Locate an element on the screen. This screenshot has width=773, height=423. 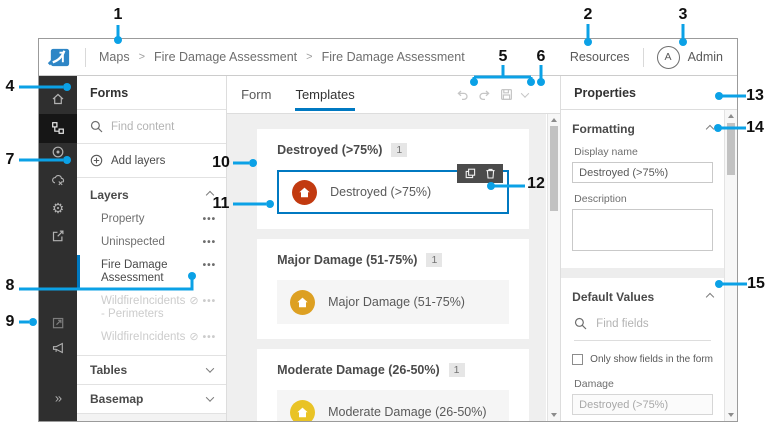
save-options-chevron-icon is located at coordinates (525, 93).